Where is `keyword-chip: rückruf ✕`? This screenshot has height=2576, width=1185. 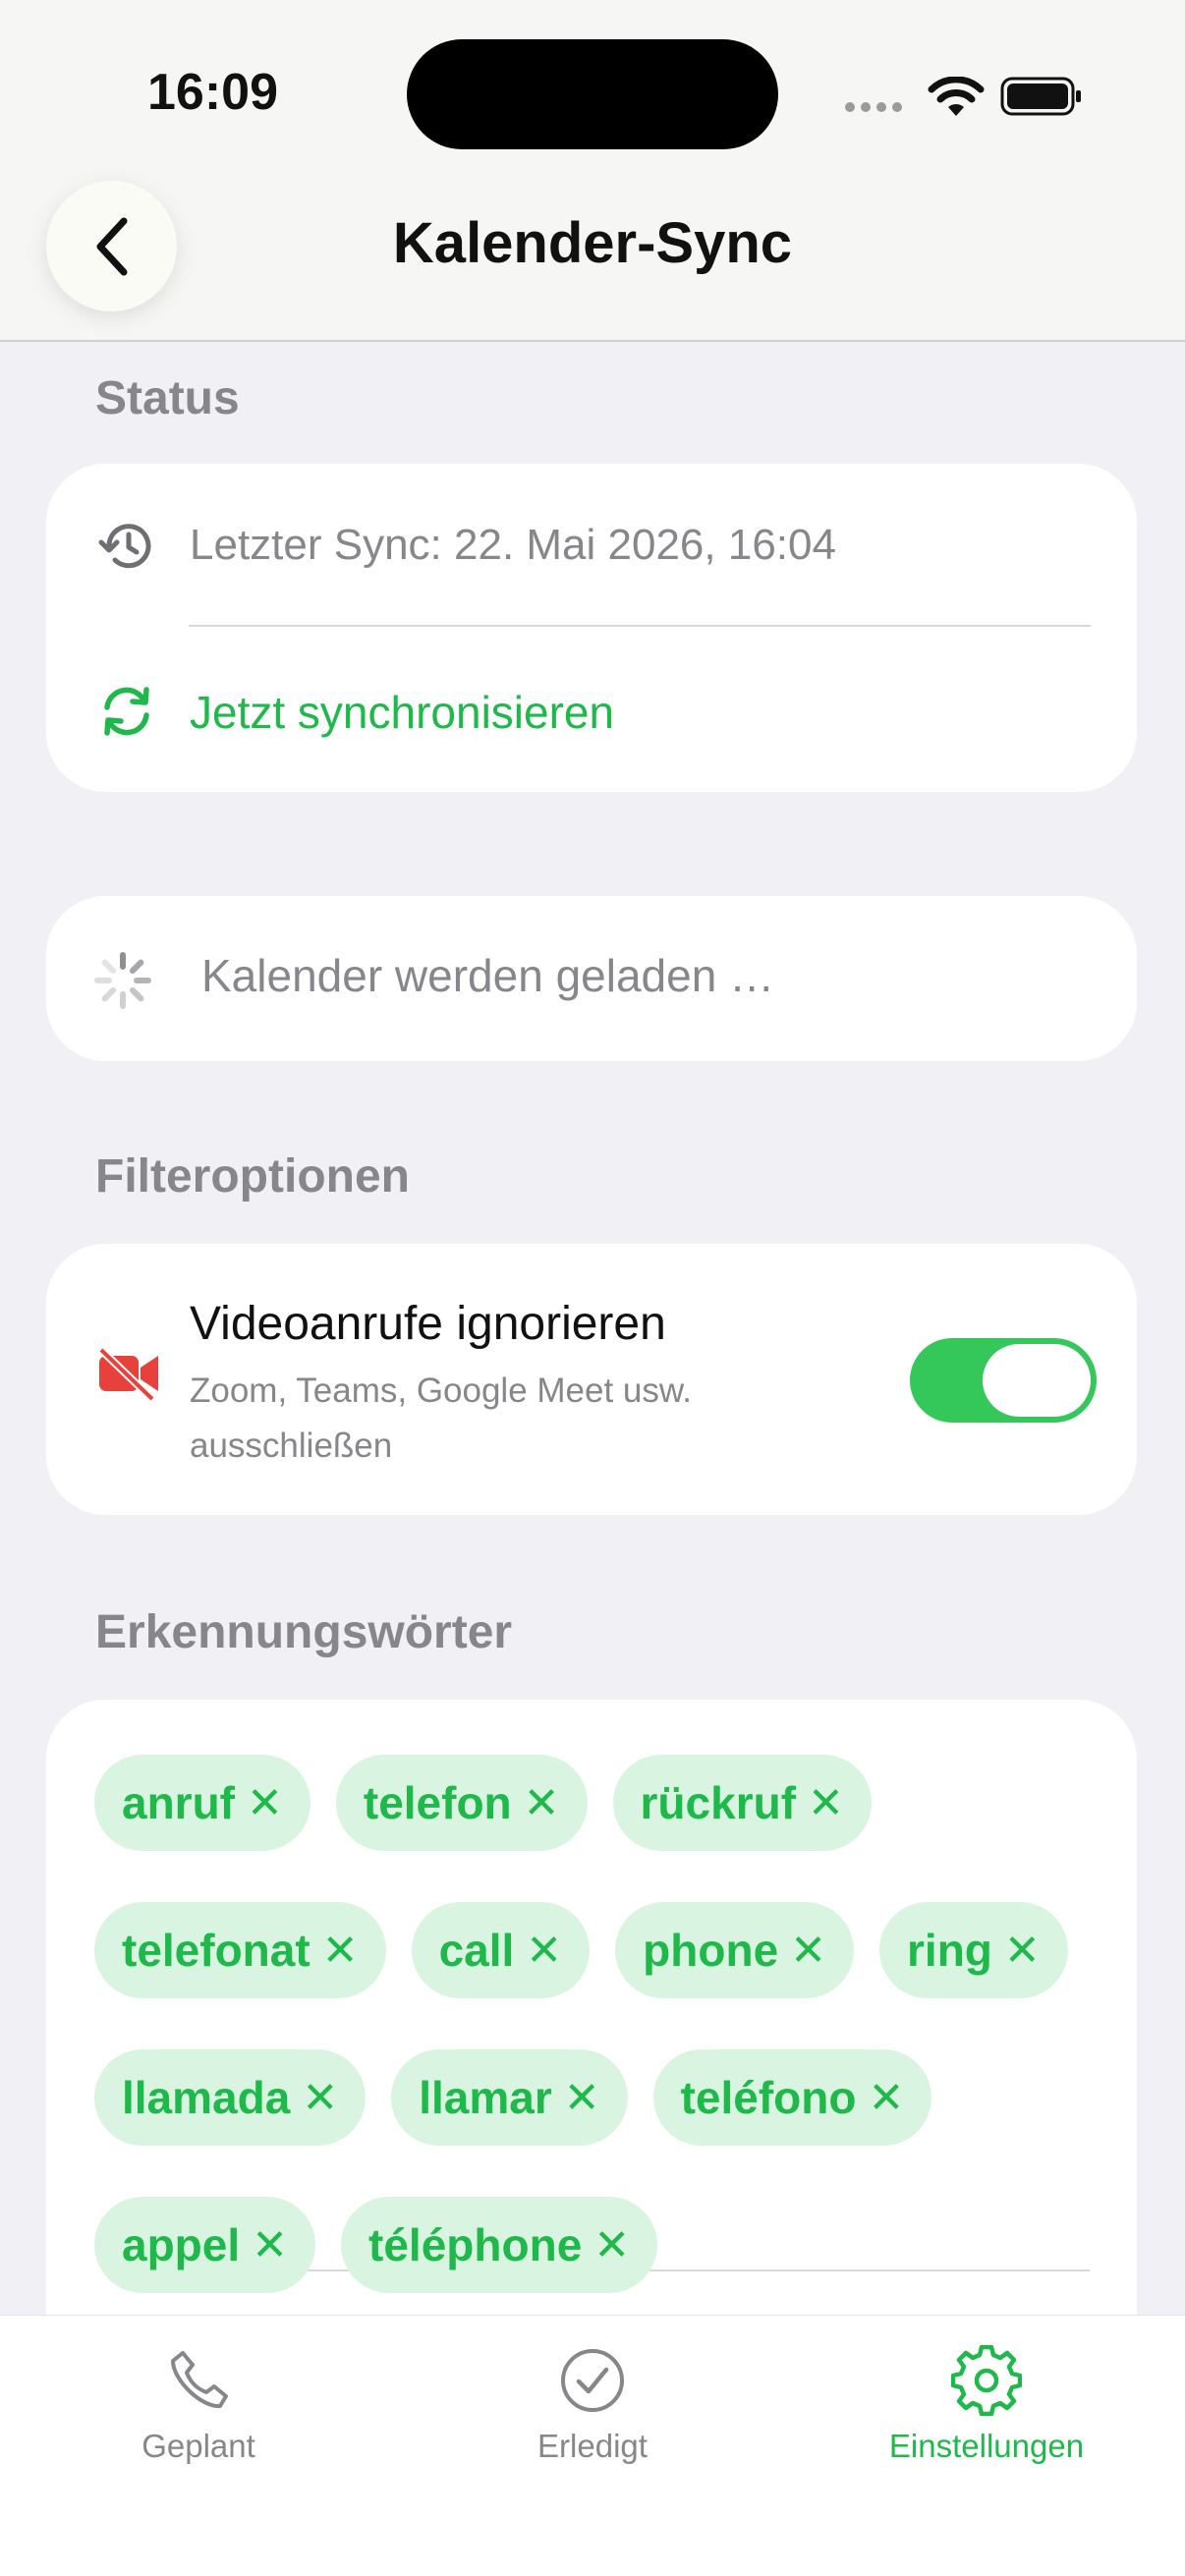
keyword-chip: rückruf ✕ is located at coordinates (742, 1803).